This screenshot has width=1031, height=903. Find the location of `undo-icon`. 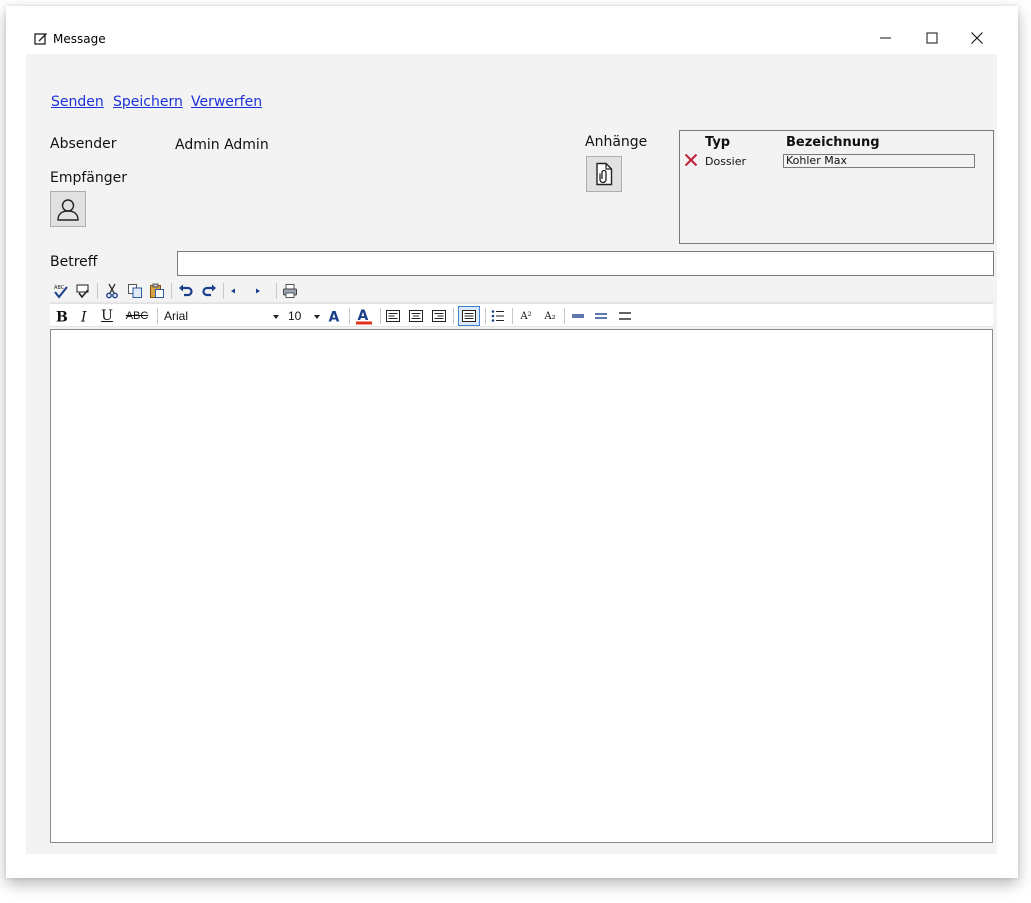

undo-icon is located at coordinates (186, 290).